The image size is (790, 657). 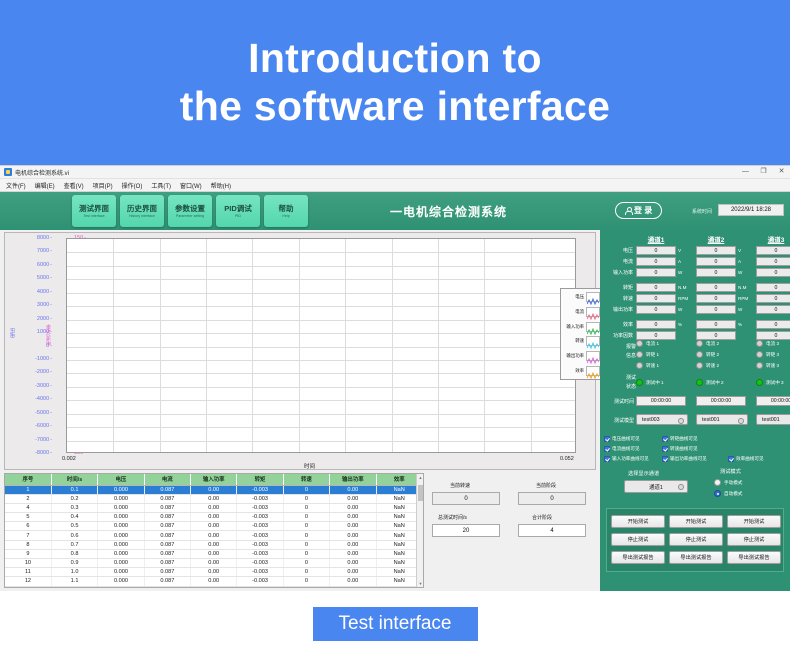 What do you see at coordinates (763, 172) in the screenshot?
I see `maximize-icon: ❐` at bounding box center [763, 172].